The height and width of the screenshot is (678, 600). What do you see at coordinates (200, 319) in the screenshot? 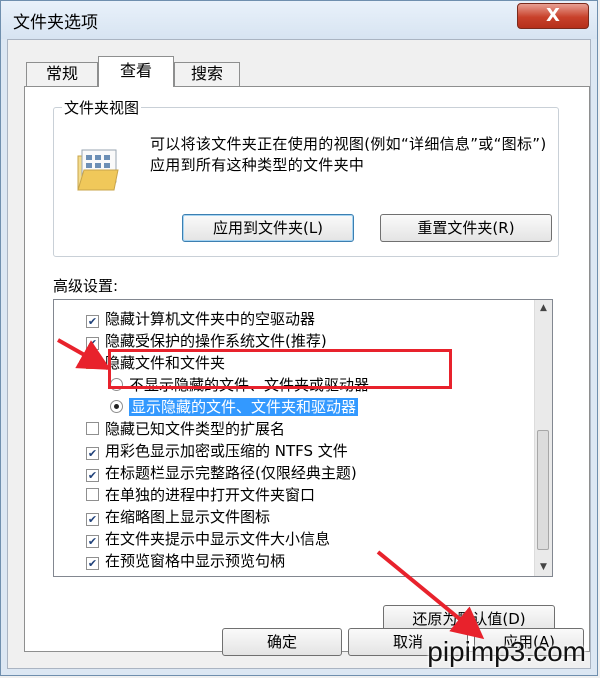
I see `list-item: ✔ 隐藏计算机文件夹中的空驱动器` at bounding box center [200, 319].